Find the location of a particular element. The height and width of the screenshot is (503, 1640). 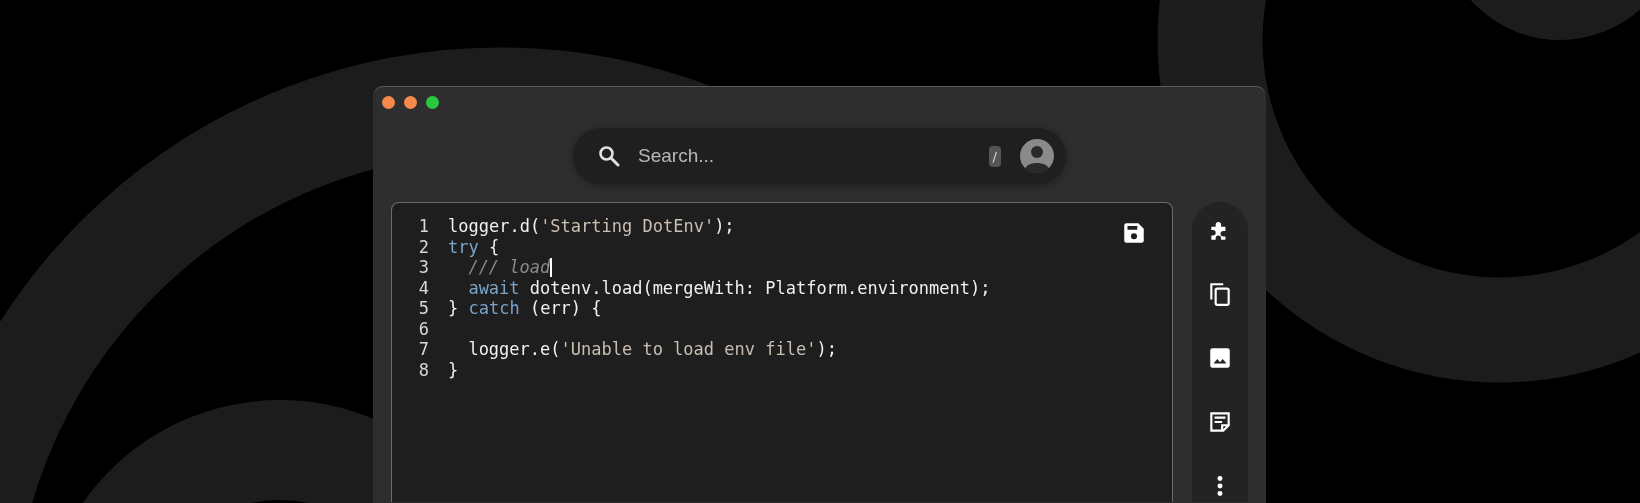

avatar-icon is located at coordinates (1037, 156).